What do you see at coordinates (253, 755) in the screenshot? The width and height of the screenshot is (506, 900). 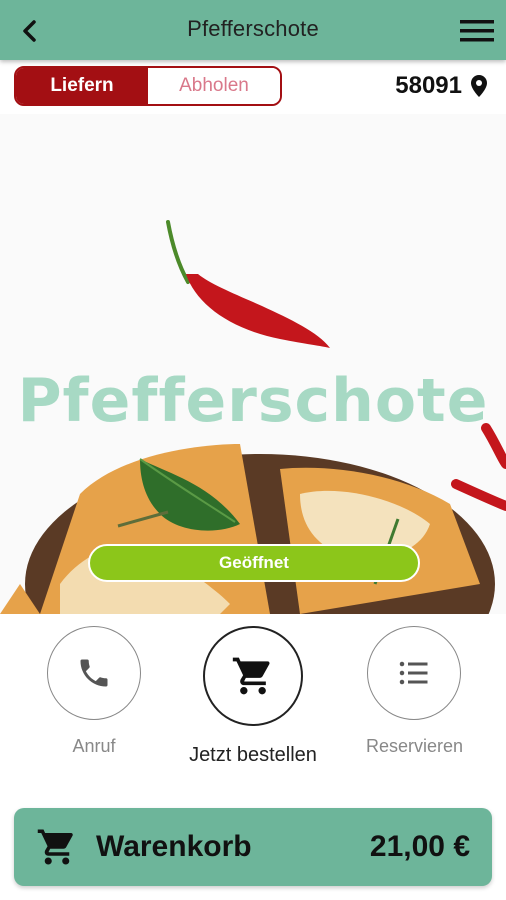 I see `order-now-label: Jetzt bestellen` at bounding box center [253, 755].